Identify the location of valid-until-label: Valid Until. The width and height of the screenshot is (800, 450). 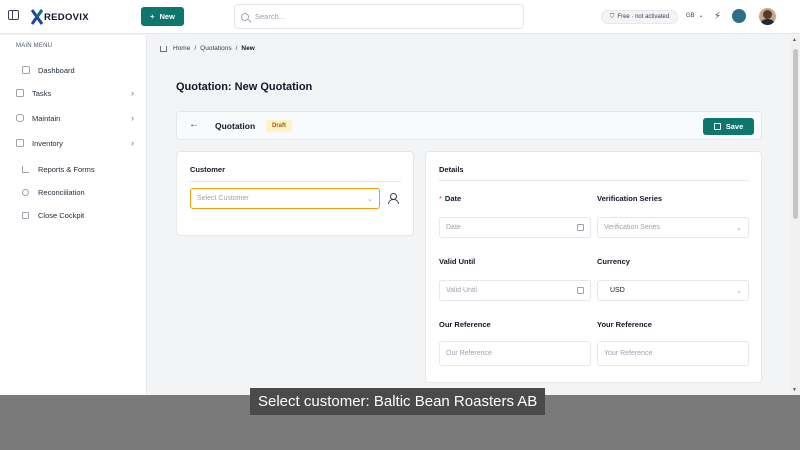
(457, 261).